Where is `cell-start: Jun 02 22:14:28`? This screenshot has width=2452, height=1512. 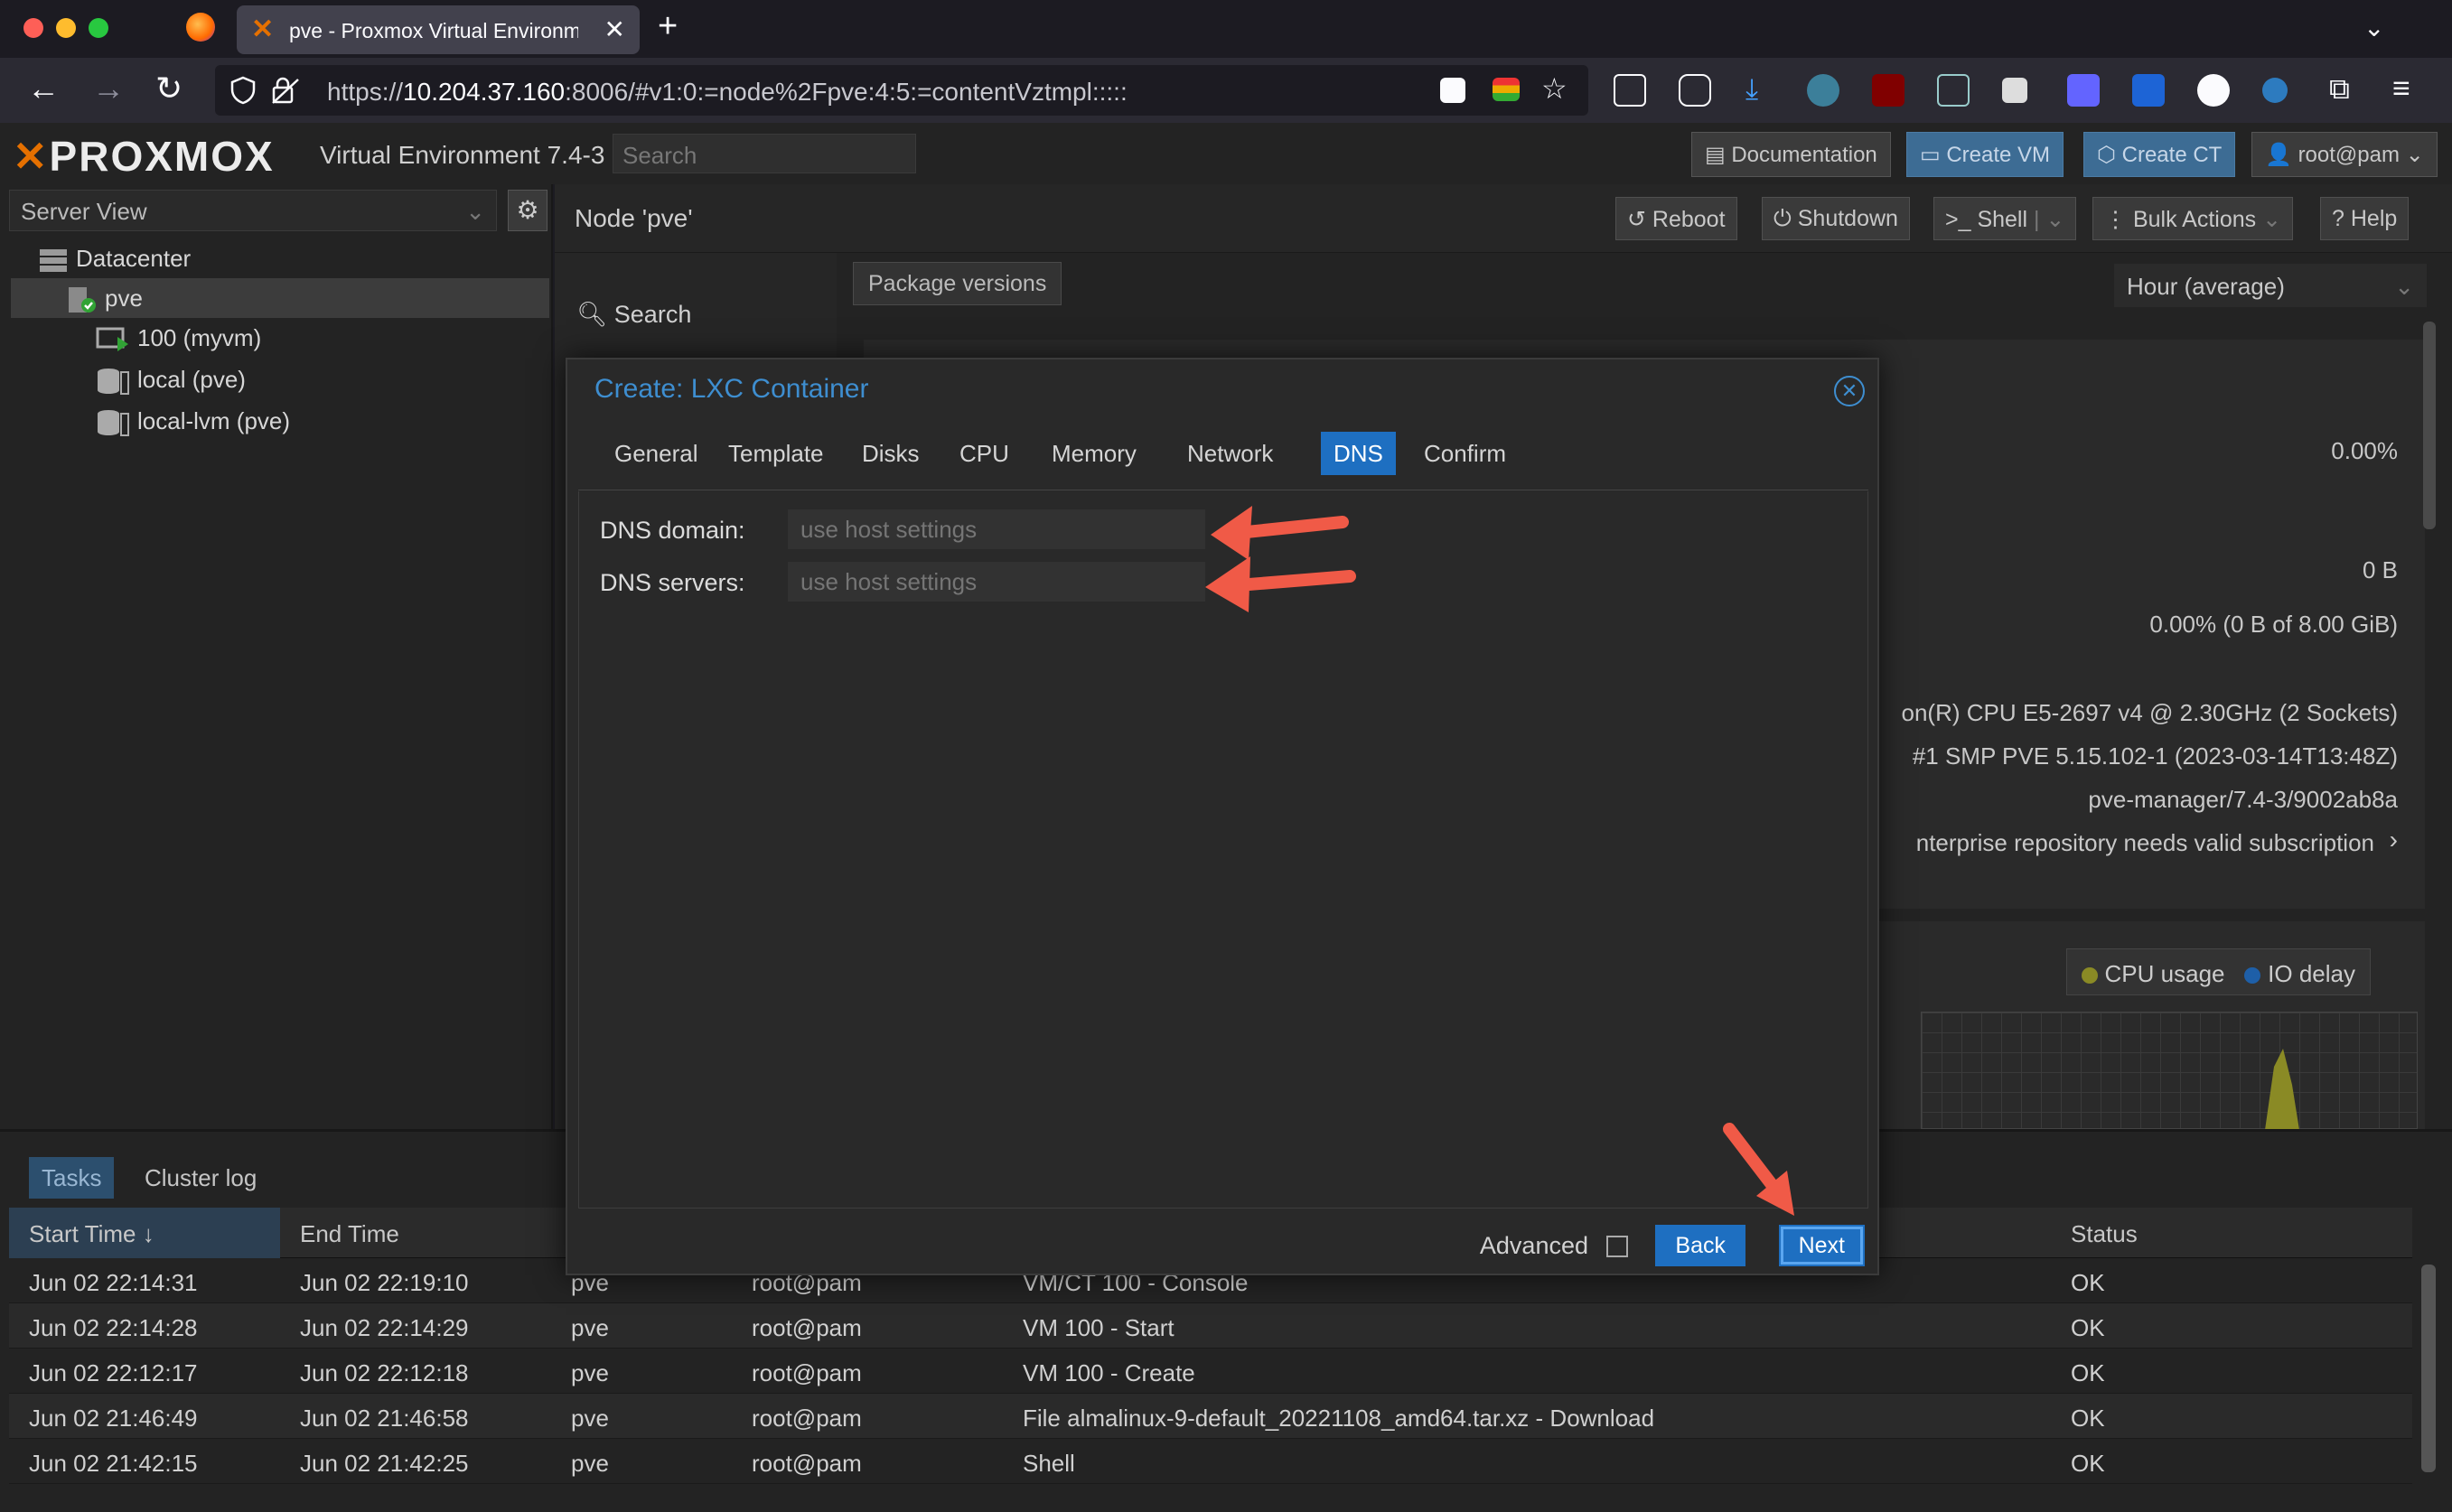 cell-start: Jun 02 22:14:28 is located at coordinates (113, 1327).